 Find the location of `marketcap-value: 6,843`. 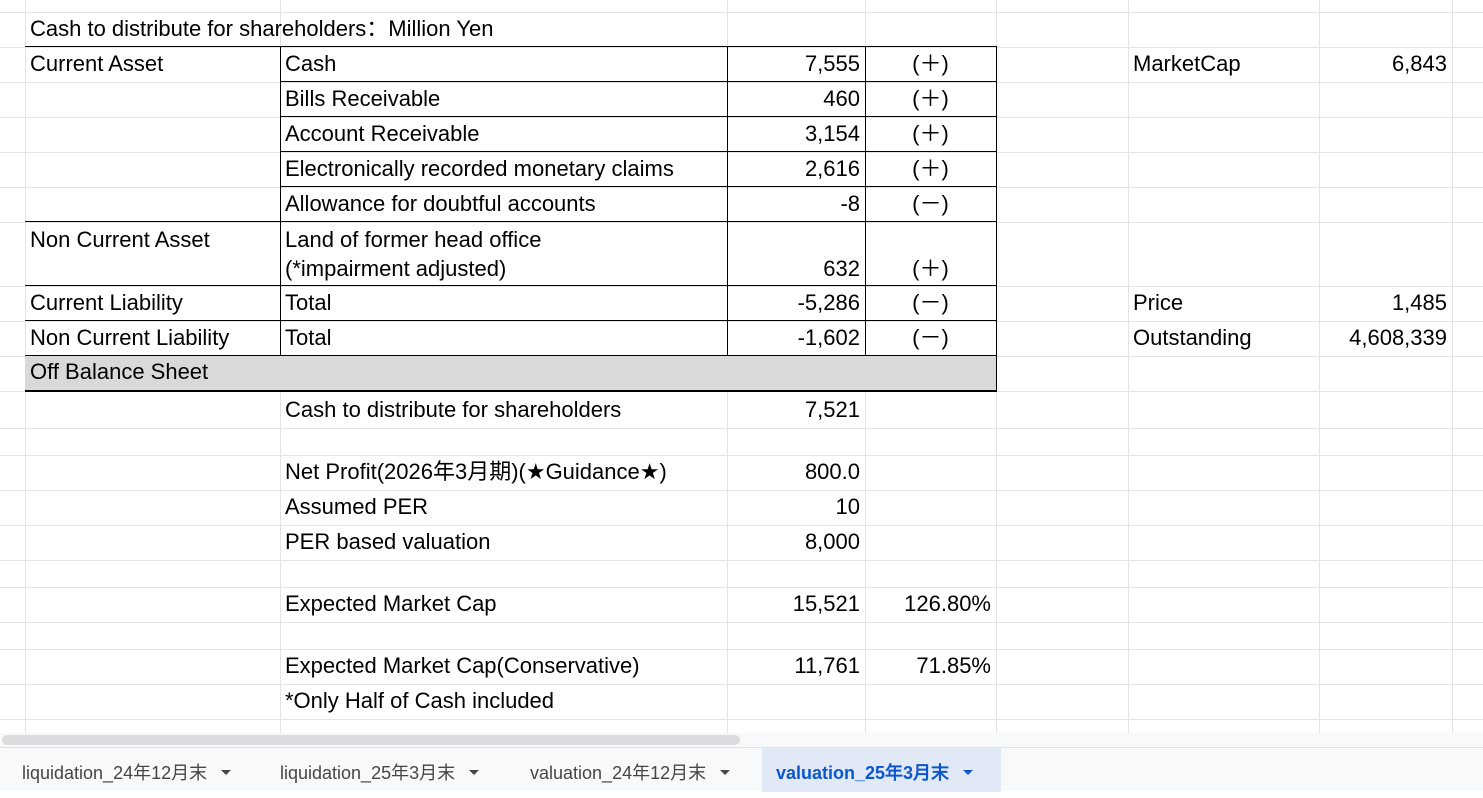

marketcap-value: 6,843 is located at coordinates (1385, 64).